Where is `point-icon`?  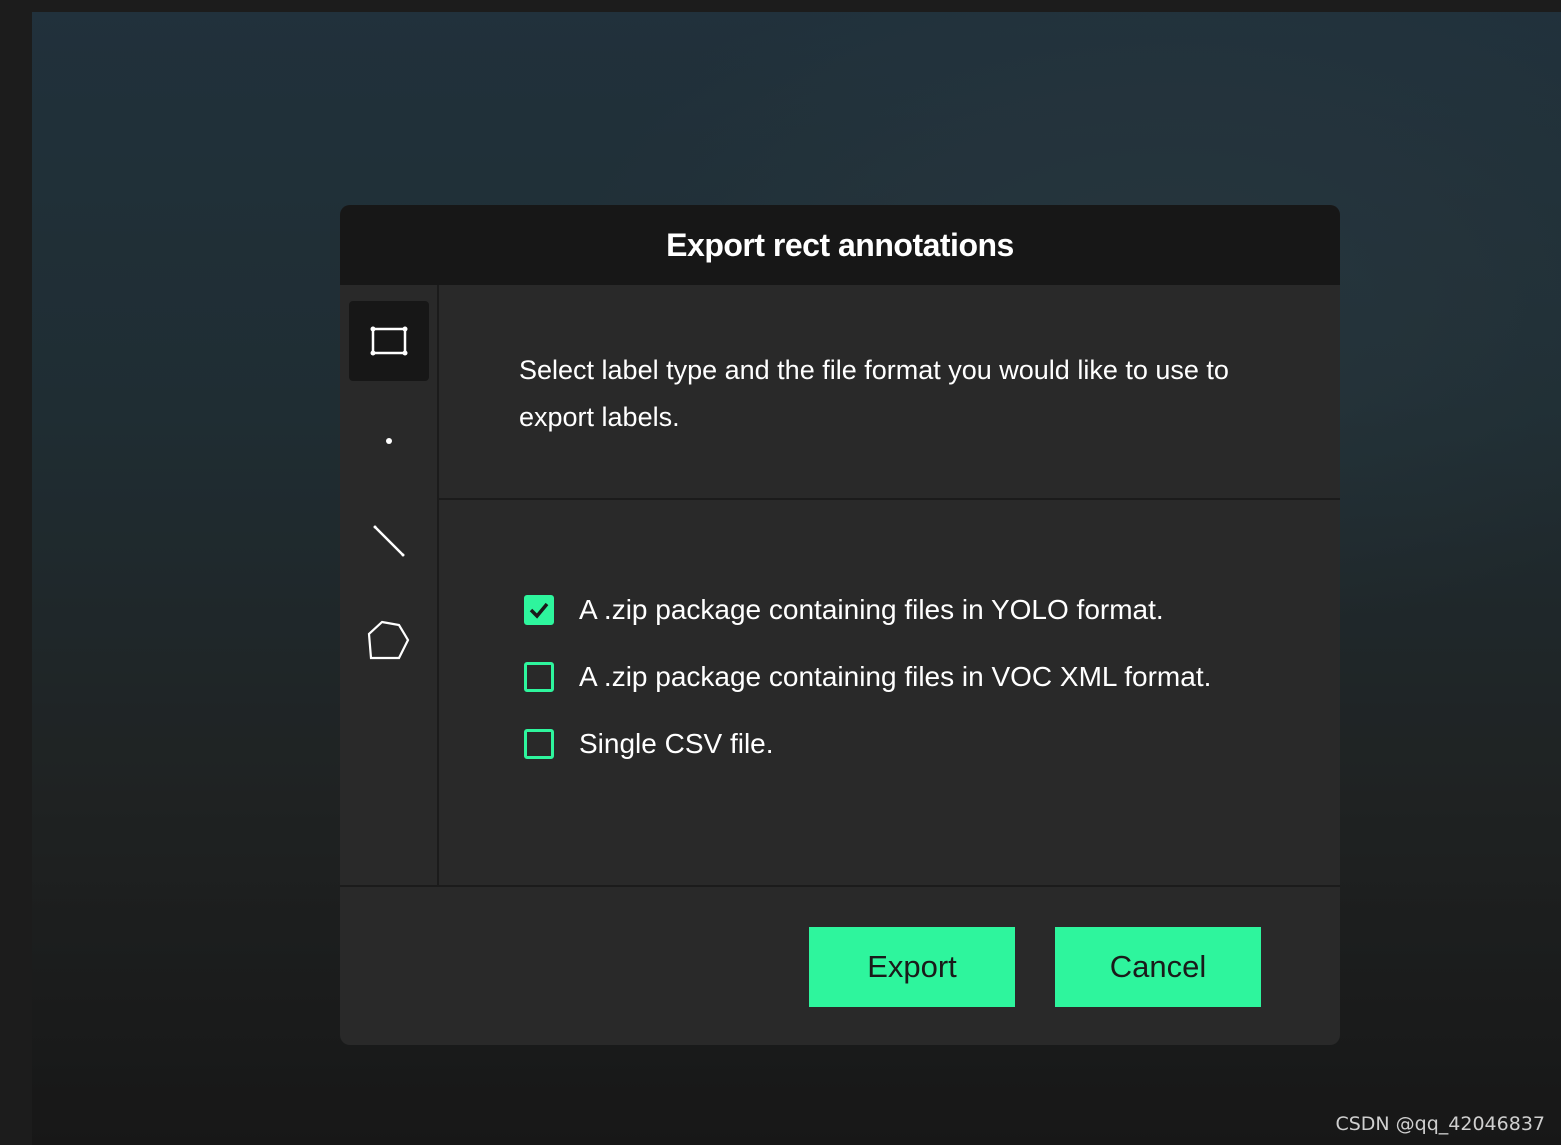 point-icon is located at coordinates (388, 441).